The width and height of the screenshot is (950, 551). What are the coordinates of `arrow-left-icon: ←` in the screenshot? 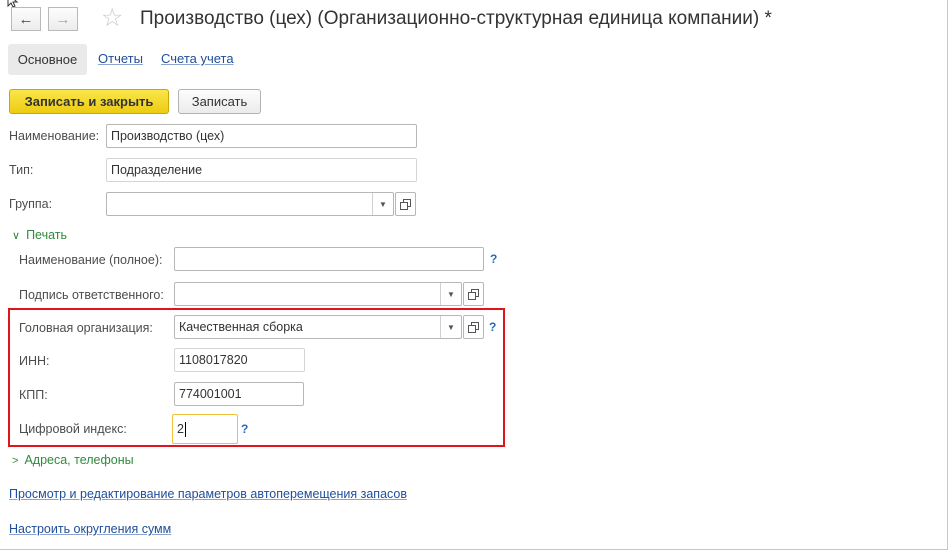 It's located at (26, 19).